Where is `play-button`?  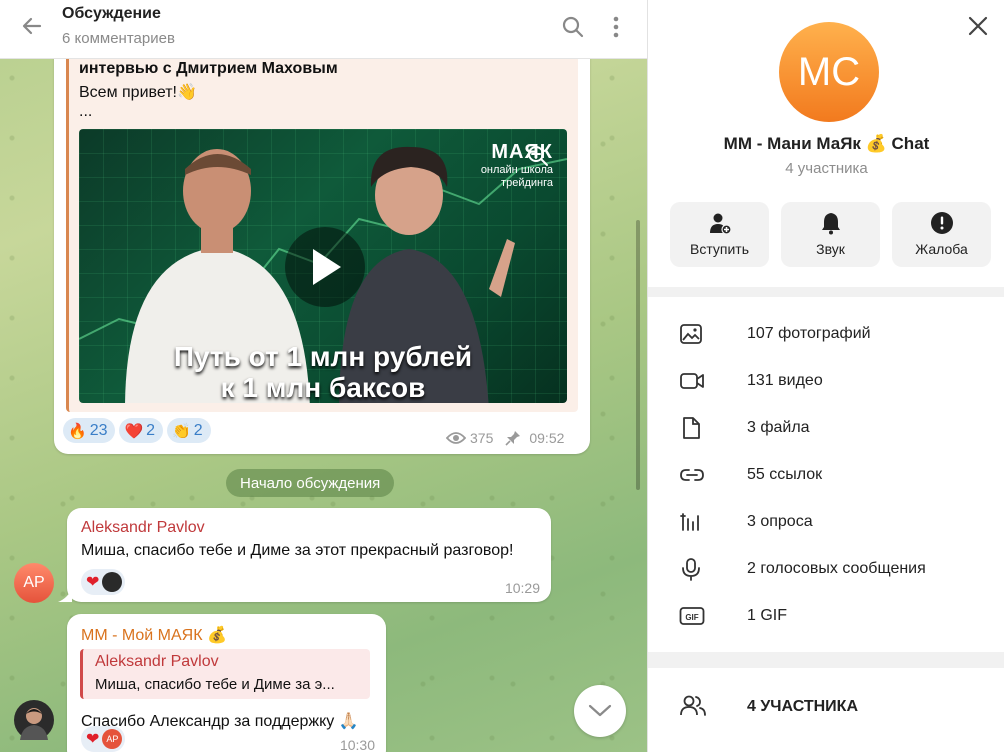
play-button is located at coordinates (325, 267).